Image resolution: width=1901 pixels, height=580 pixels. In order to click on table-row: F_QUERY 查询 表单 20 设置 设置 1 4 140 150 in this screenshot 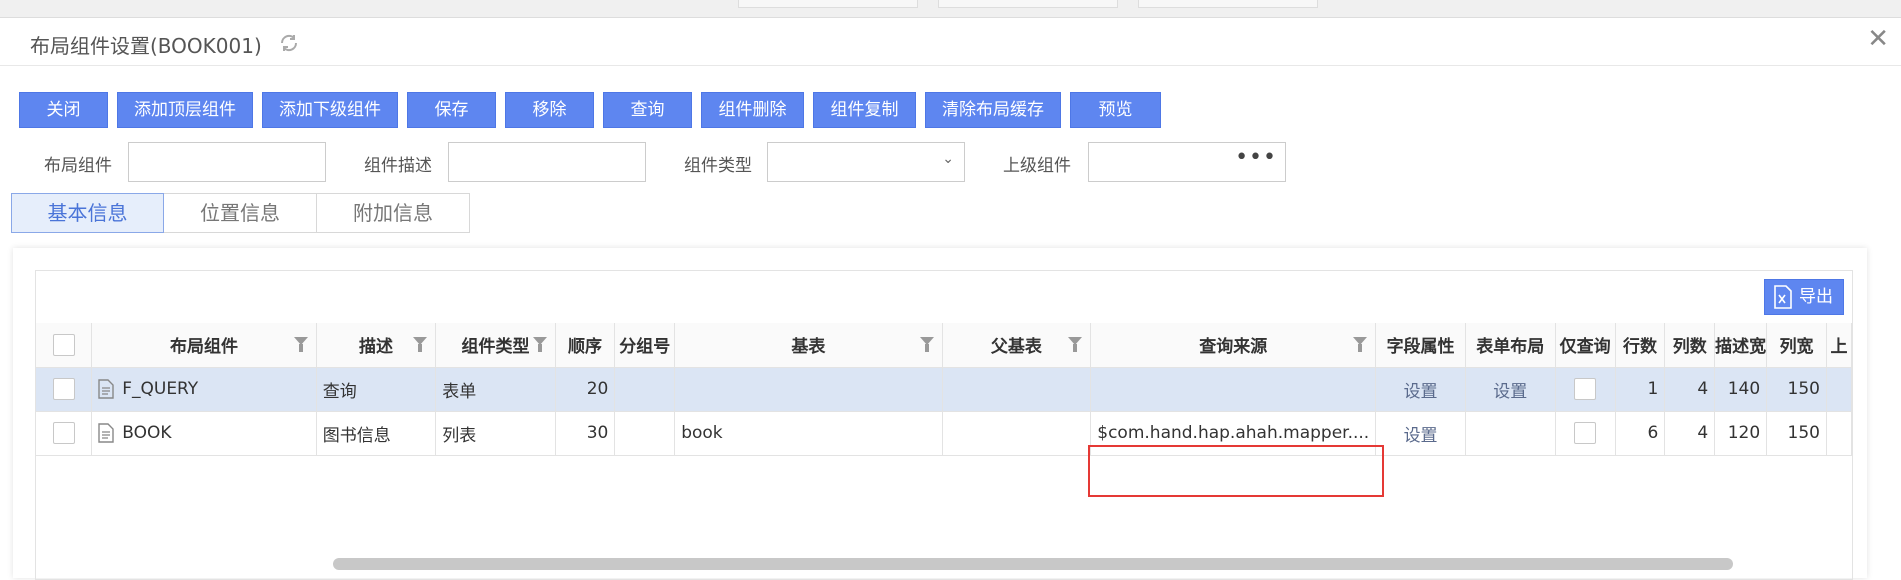, I will do `click(944, 389)`.